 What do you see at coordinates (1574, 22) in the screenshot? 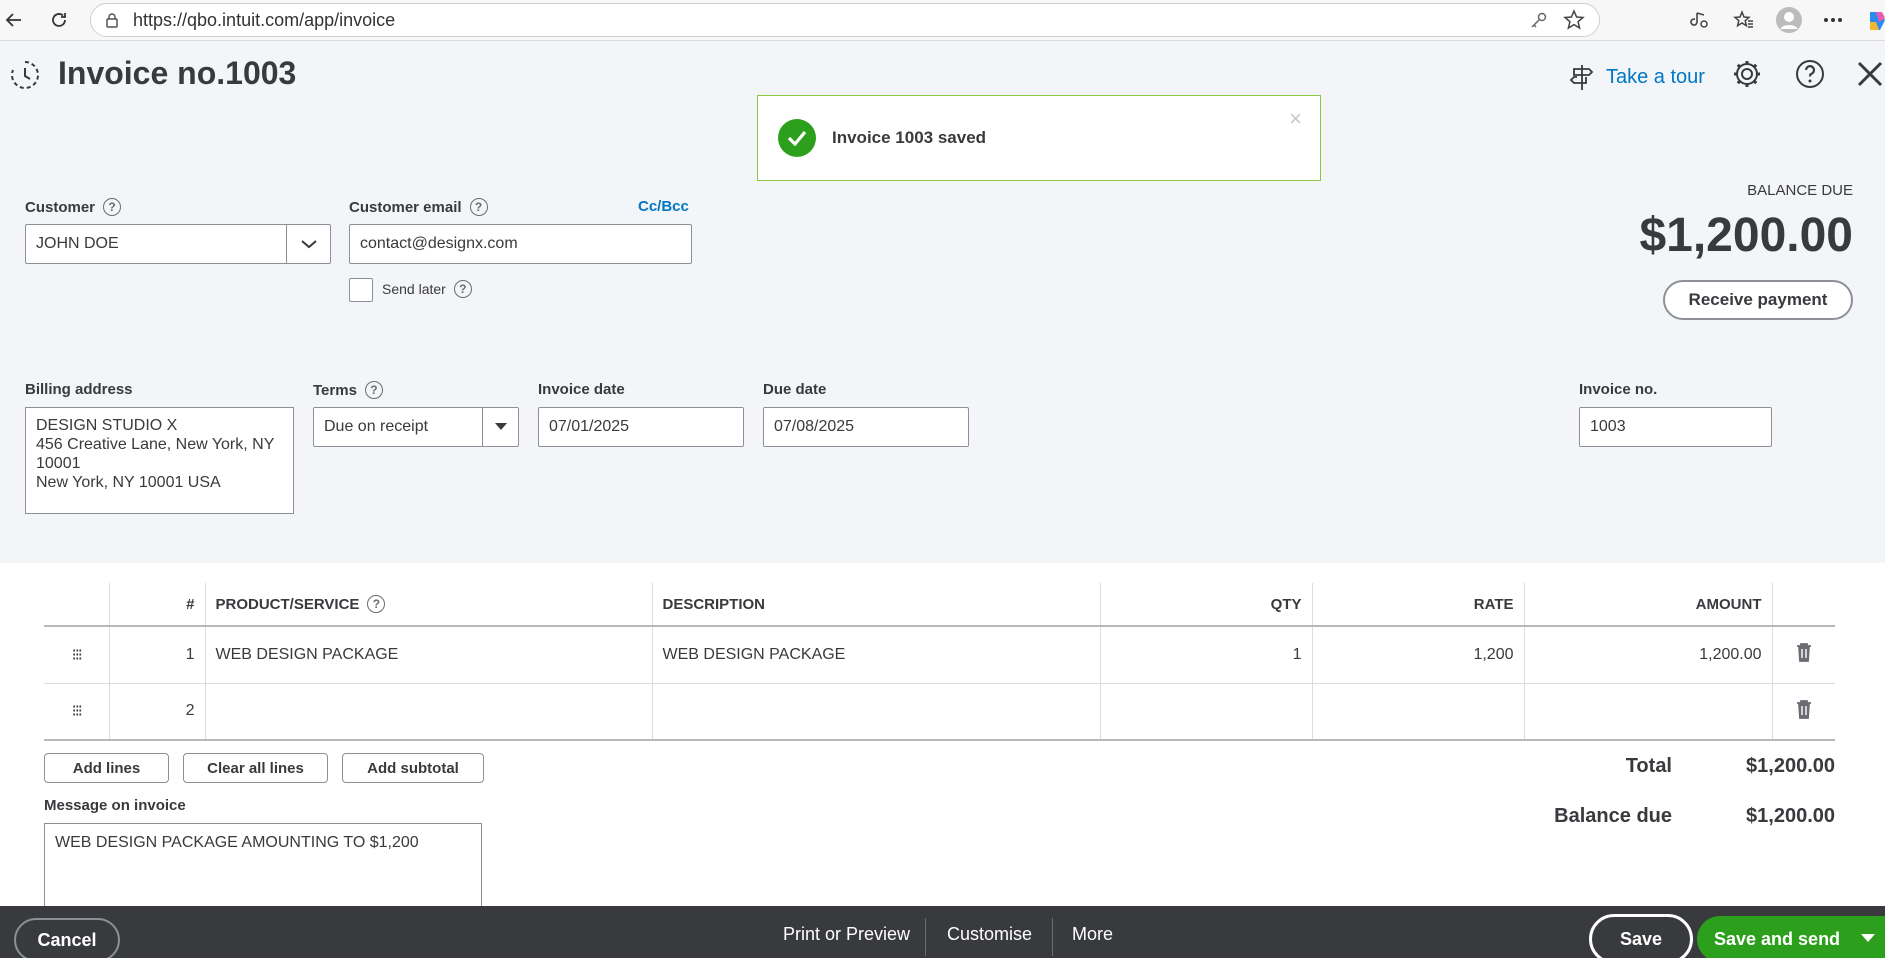
I see `favorite-star-icon` at bounding box center [1574, 22].